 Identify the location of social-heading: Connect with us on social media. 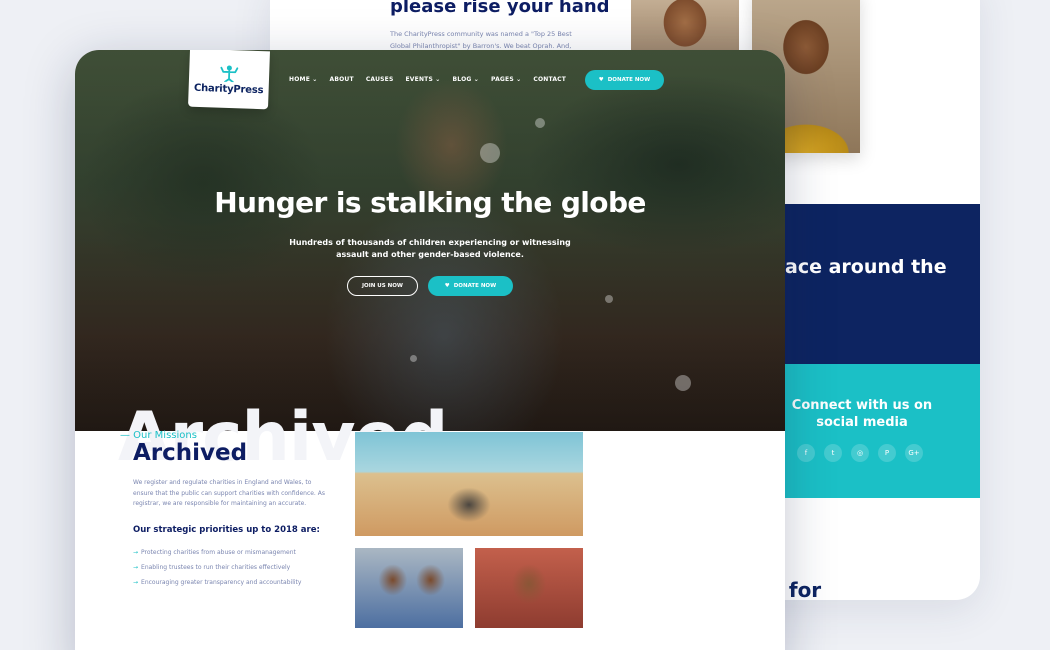
(862, 414).